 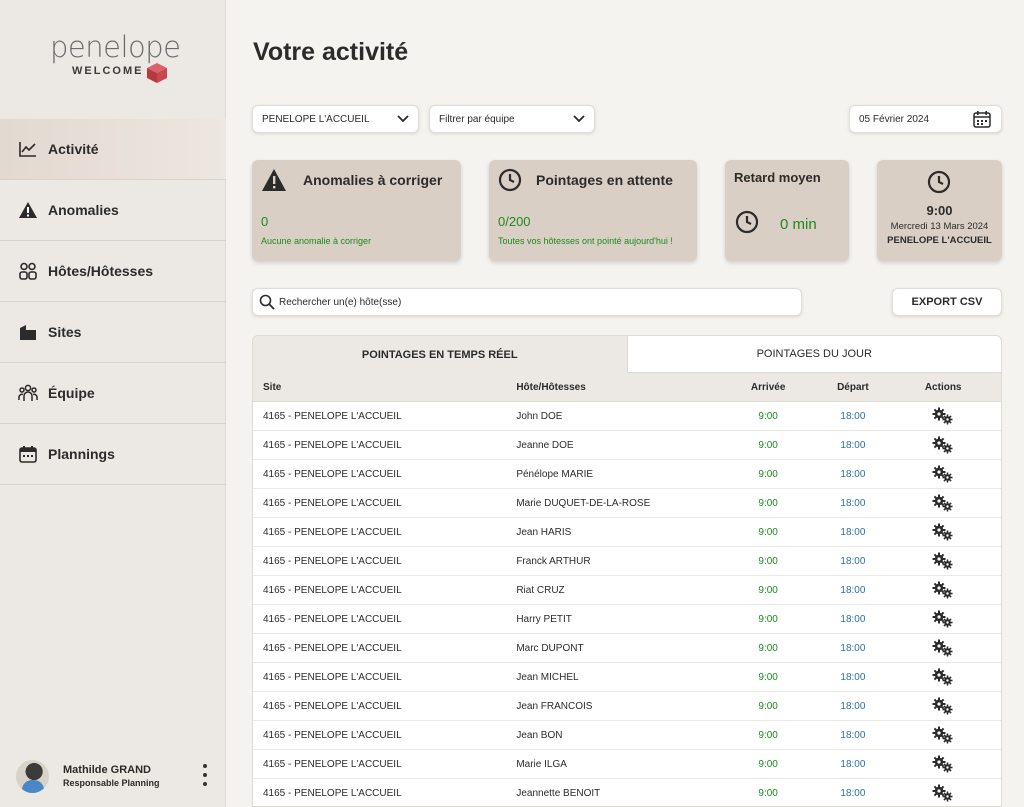 What do you see at coordinates (814, 354) in the screenshot?
I see `tab-du-jour: POINTAGES DU JOUR` at bounding box center [814, 354].